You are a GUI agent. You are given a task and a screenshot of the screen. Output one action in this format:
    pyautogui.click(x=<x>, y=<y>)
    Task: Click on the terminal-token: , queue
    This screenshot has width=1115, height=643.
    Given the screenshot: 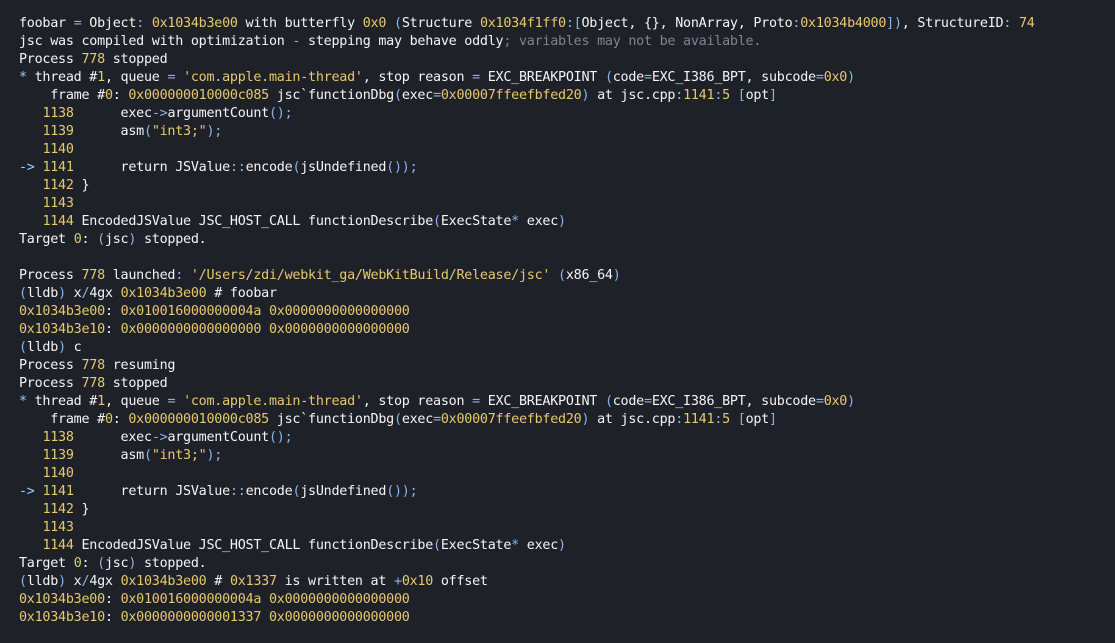 What is the action you would take?
    pyautogui.click(x=136, y=401)
    